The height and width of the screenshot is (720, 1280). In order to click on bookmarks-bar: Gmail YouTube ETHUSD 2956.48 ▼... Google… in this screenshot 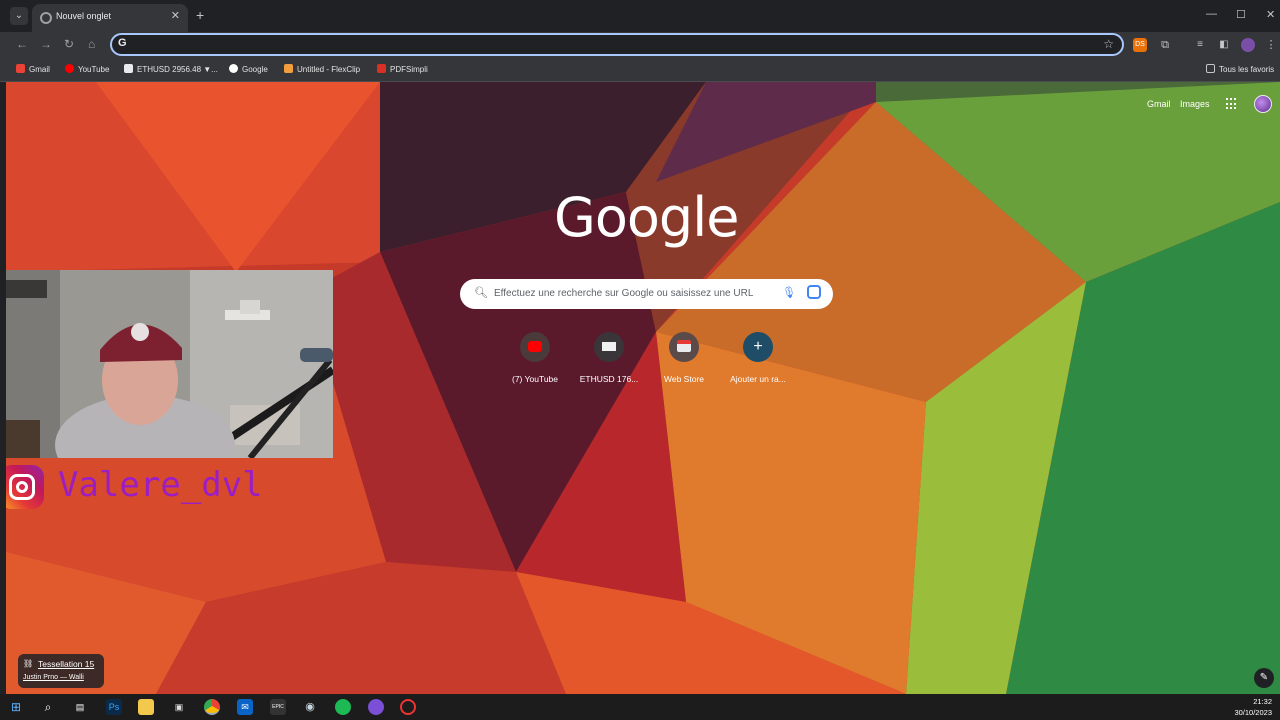, I will do `click(640, 70)`.